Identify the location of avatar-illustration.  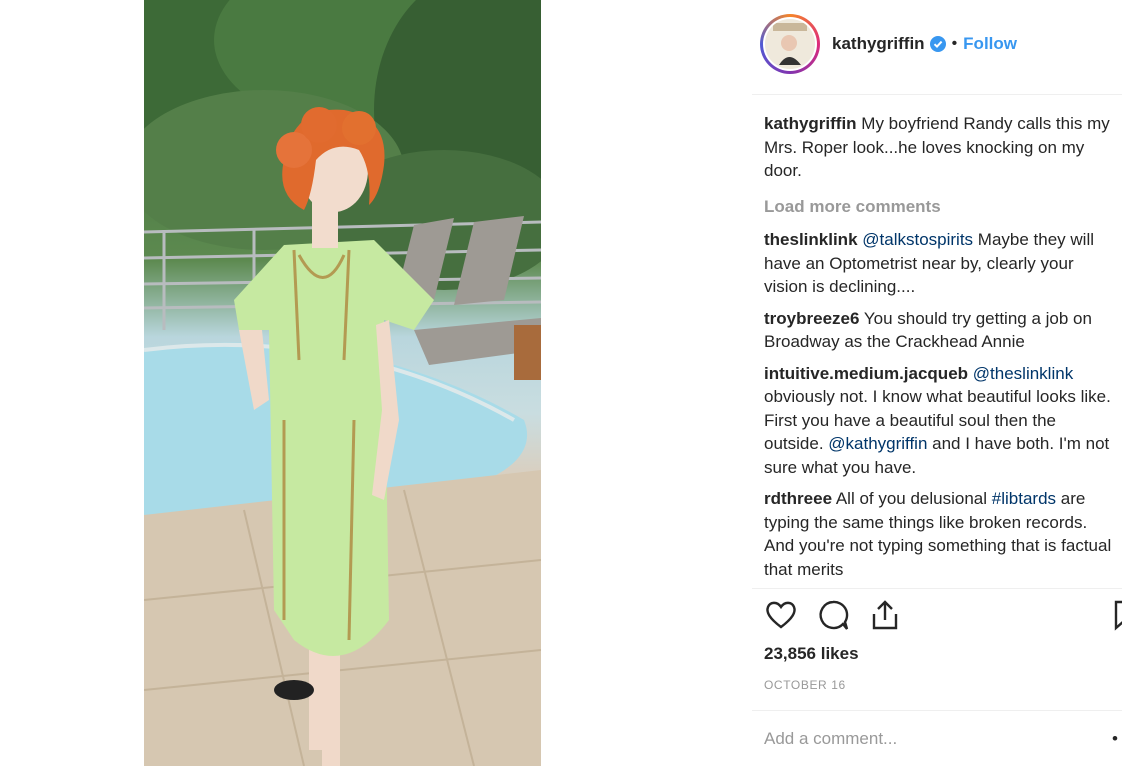
(790, 44).